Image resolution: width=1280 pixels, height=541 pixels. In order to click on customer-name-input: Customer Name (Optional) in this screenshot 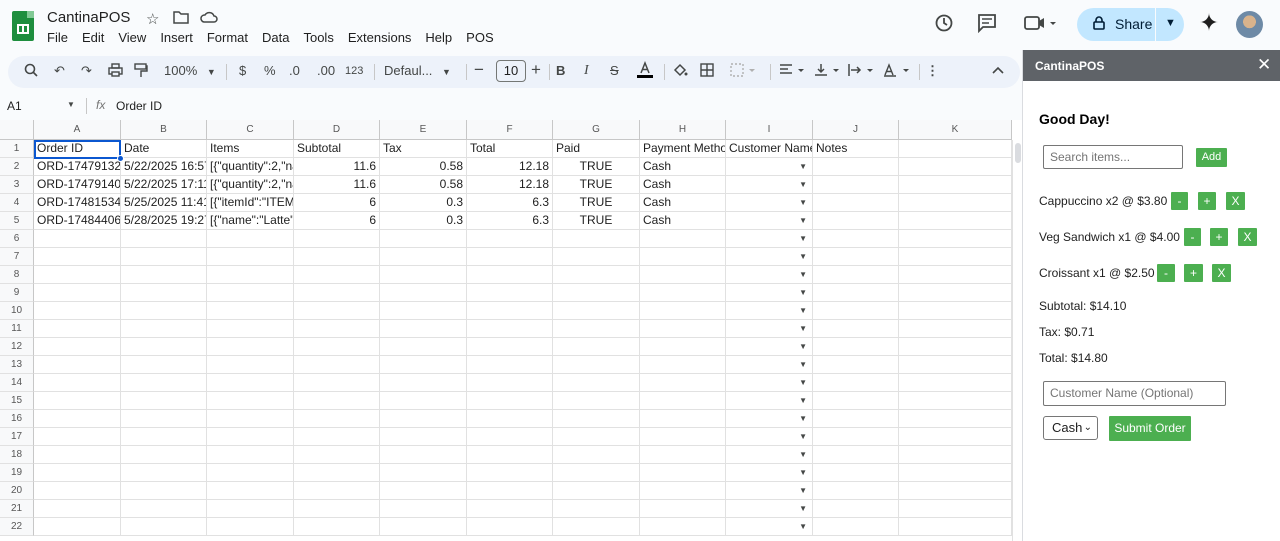, I will do `click(1134, 393)`.